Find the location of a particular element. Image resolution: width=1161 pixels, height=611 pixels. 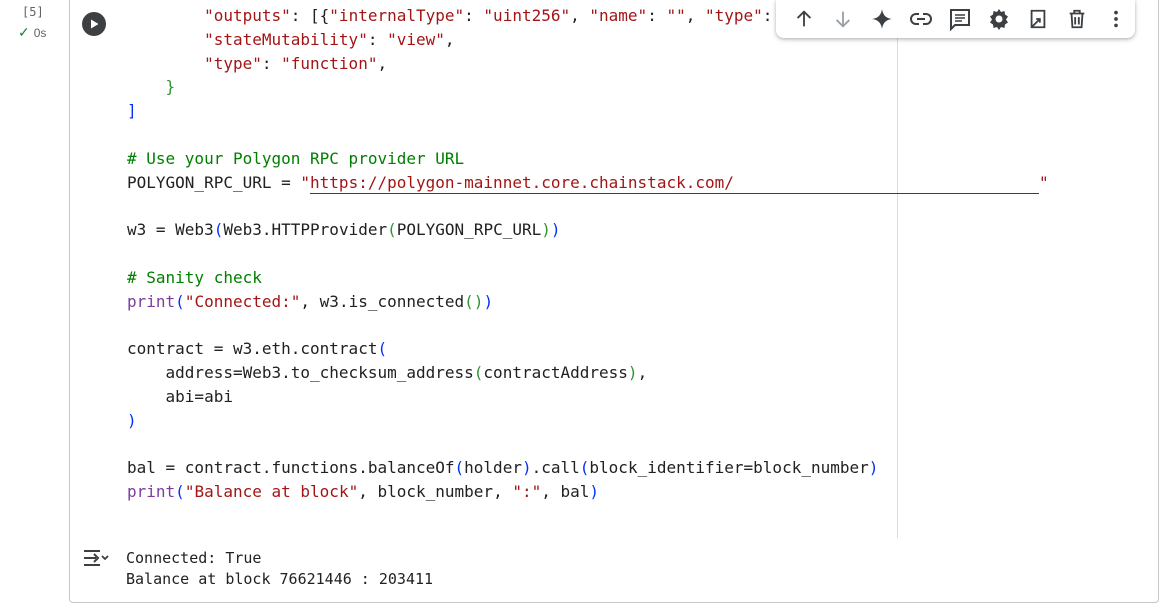

code-line: # Sanity check is located at coordinates (194, 277).